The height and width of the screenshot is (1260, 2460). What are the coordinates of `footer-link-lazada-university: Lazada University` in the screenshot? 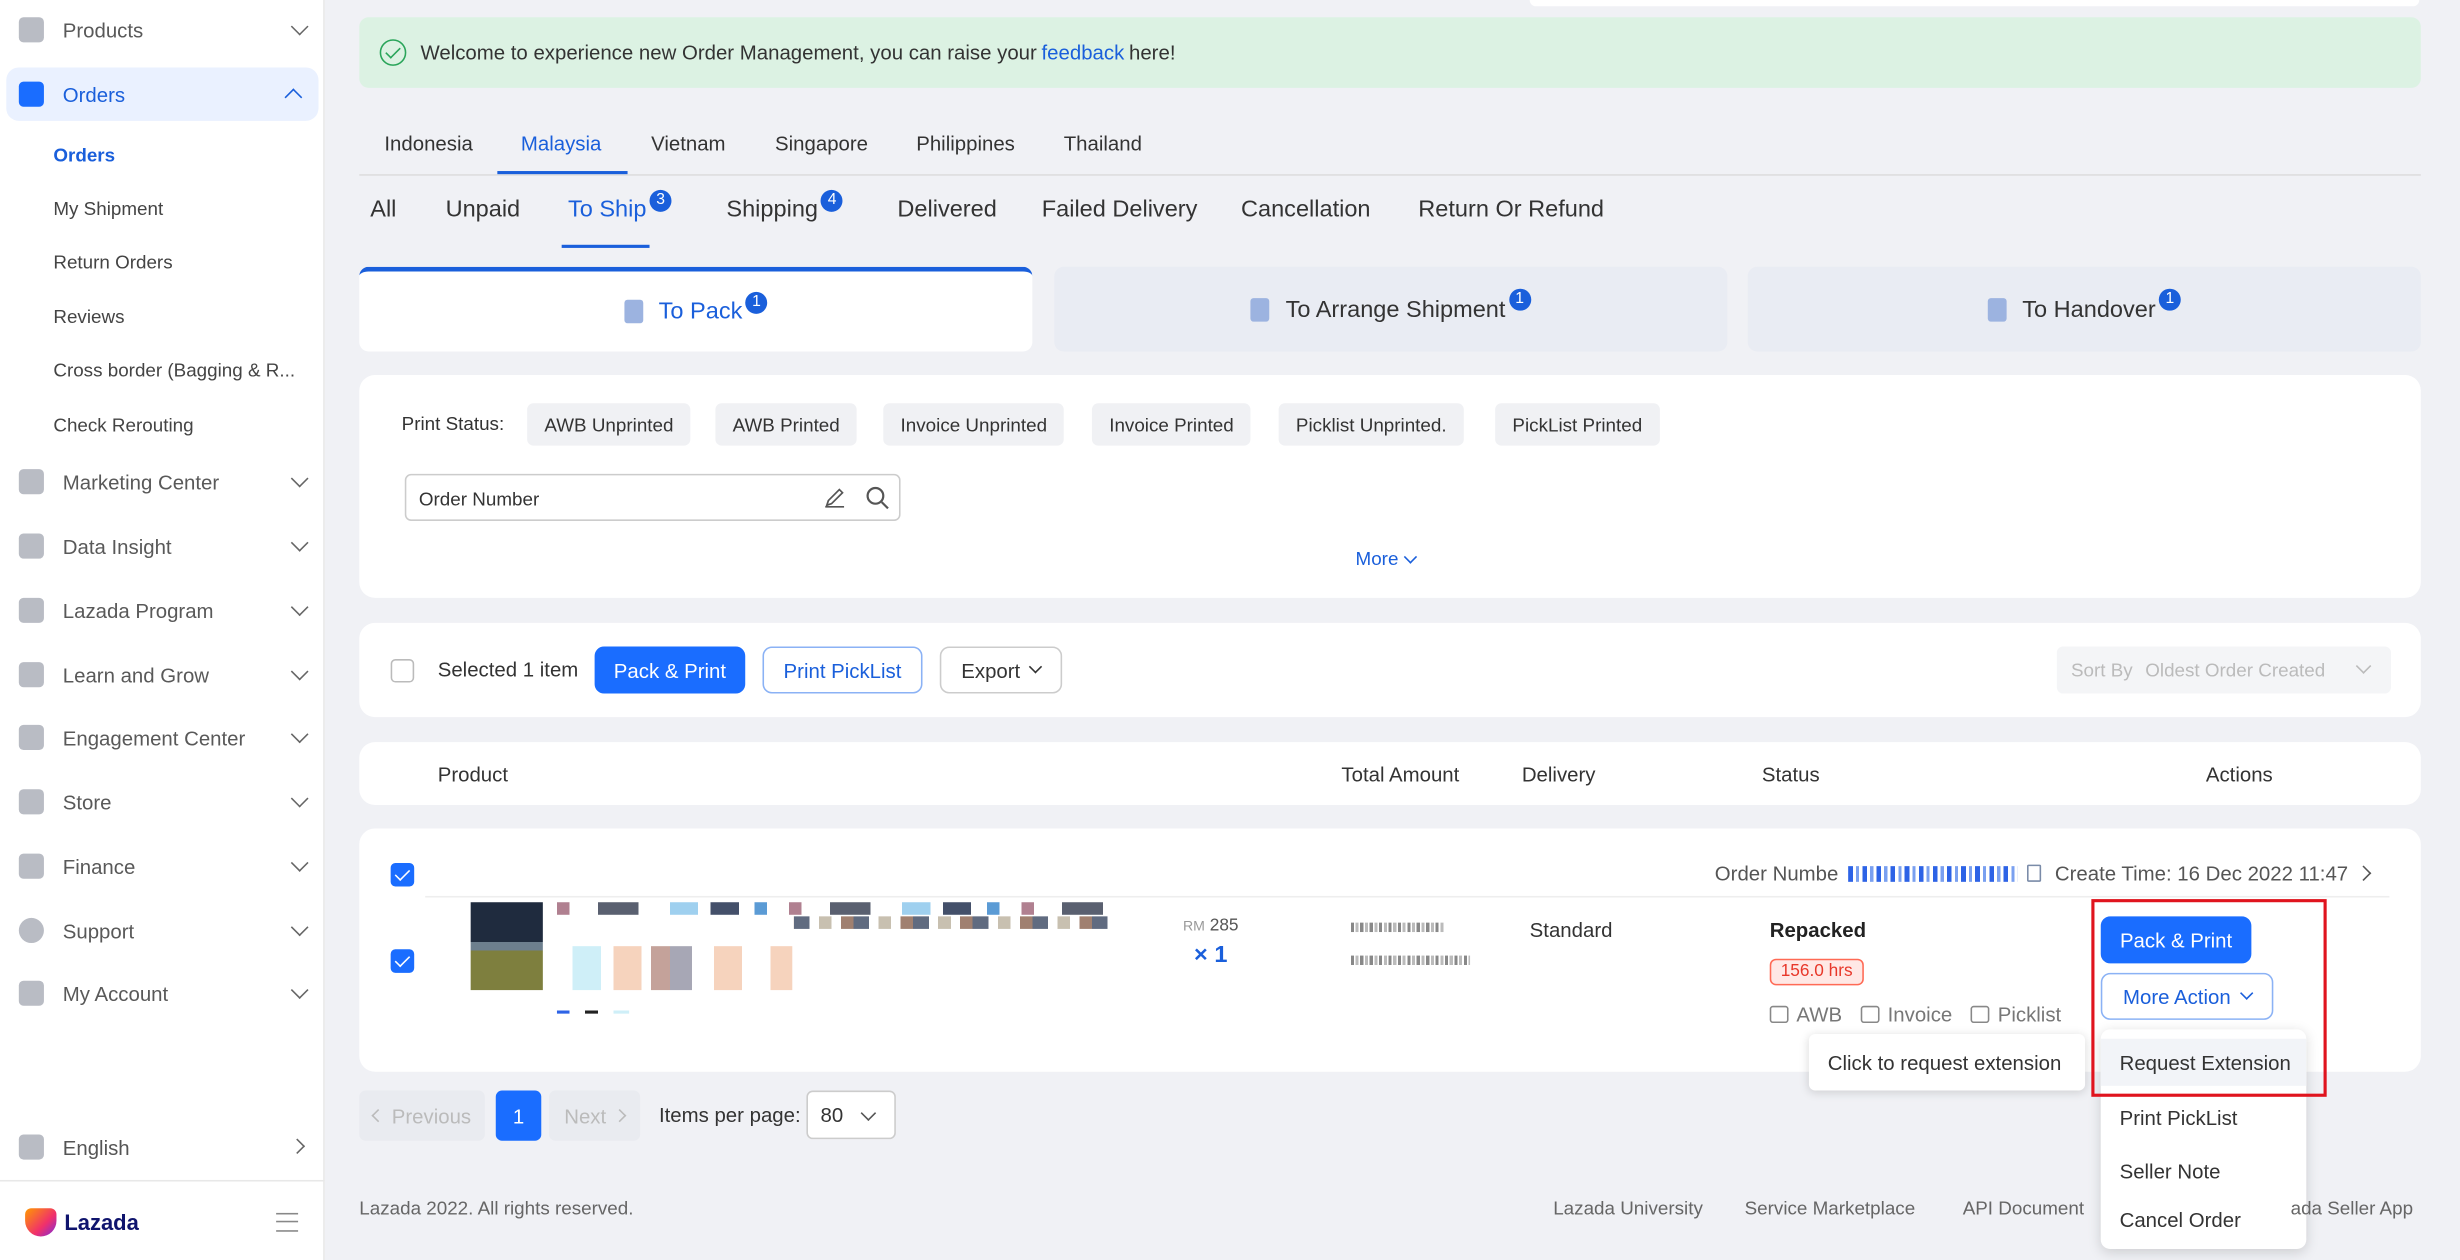 It's located at (1628, 1208).